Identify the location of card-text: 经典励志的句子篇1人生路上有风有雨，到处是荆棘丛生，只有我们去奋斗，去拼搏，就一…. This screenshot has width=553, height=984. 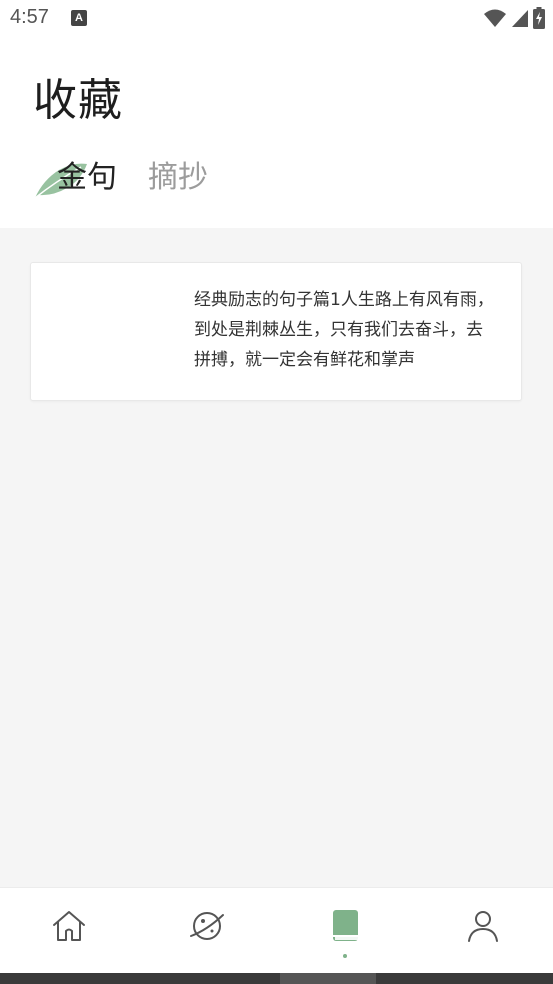
(344, 330).